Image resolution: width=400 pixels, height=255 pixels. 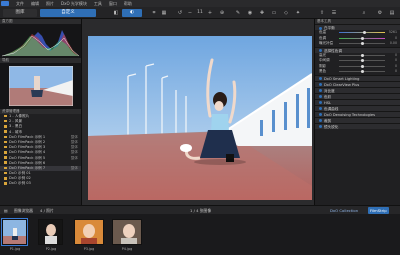 I want to click on navigator-preview, so click(x=40, y=86).